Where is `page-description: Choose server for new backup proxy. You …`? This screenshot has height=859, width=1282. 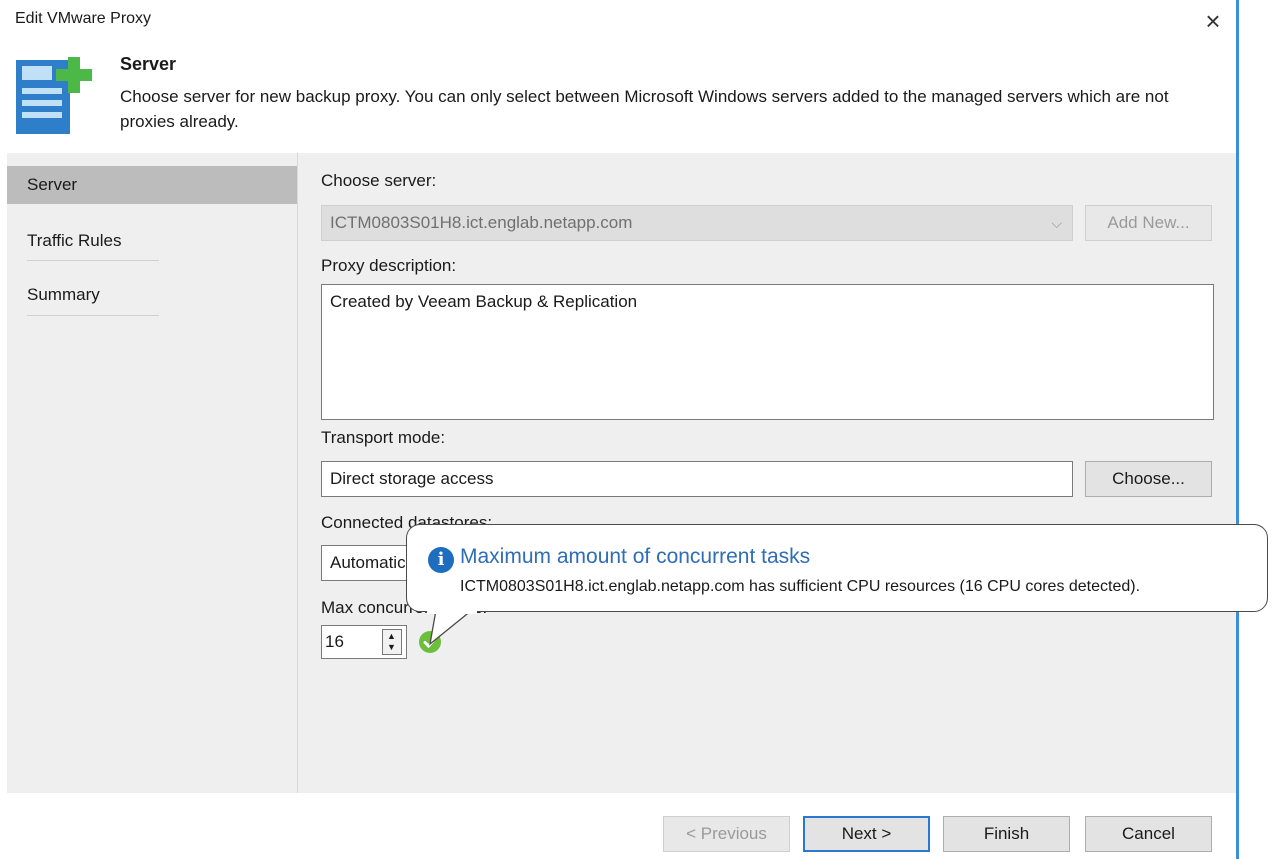 page-description: Choose server for new backup proxy. You … is located at coordinates (644, 109).